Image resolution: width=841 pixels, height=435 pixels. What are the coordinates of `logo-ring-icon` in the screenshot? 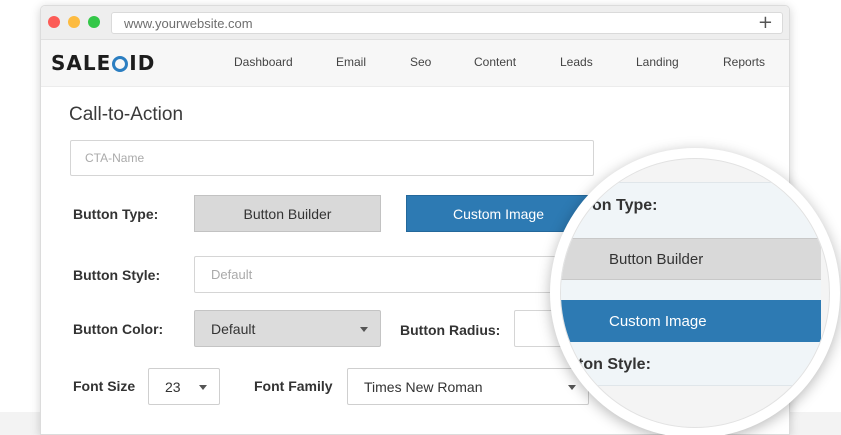 It's located at (120, 64).